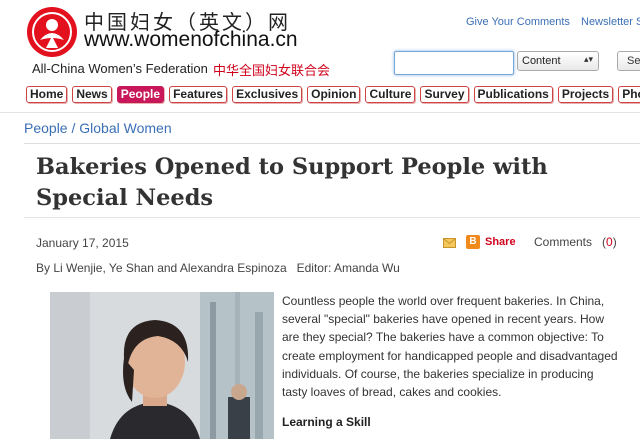 The width and height of the screenshot is (640, 439). I want to click on updown-arrow-icon: ▴▾, so click(588, 59).